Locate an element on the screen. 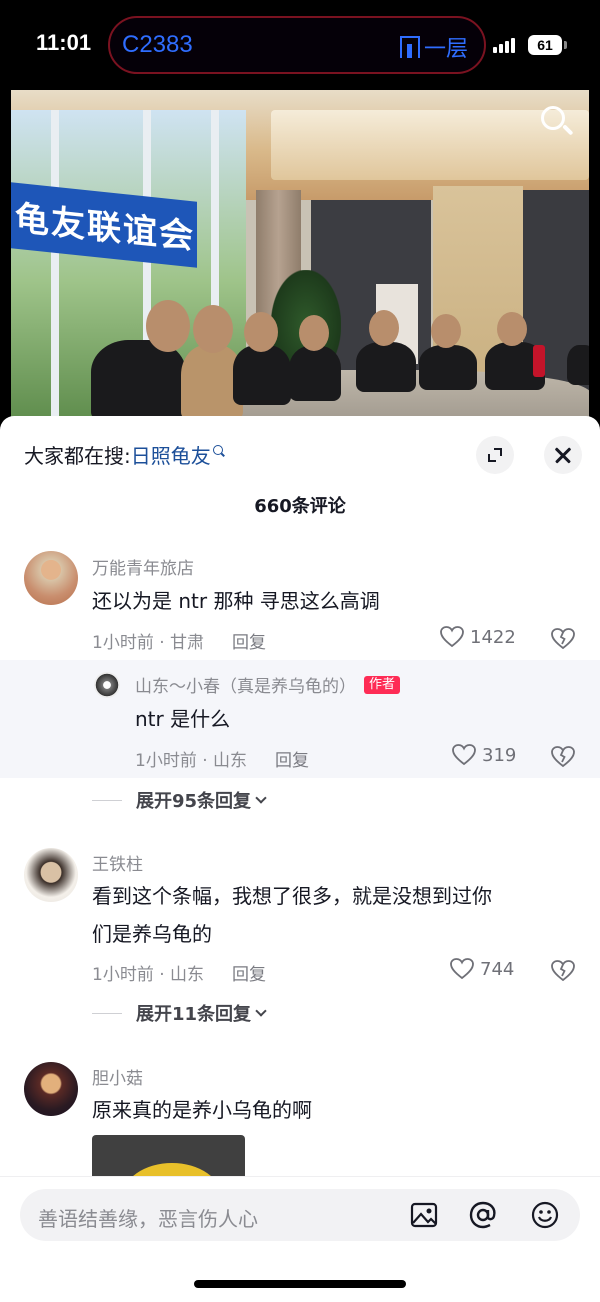 The image size is (600, 1302). reply-username: 山东～小春（真是养乌龟的） is located at coordinates (245, 684).